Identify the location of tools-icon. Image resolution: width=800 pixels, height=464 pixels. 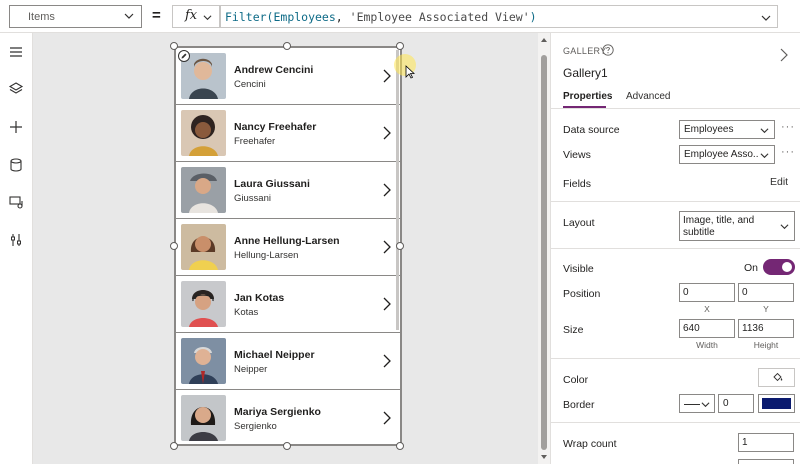
(16, 240).